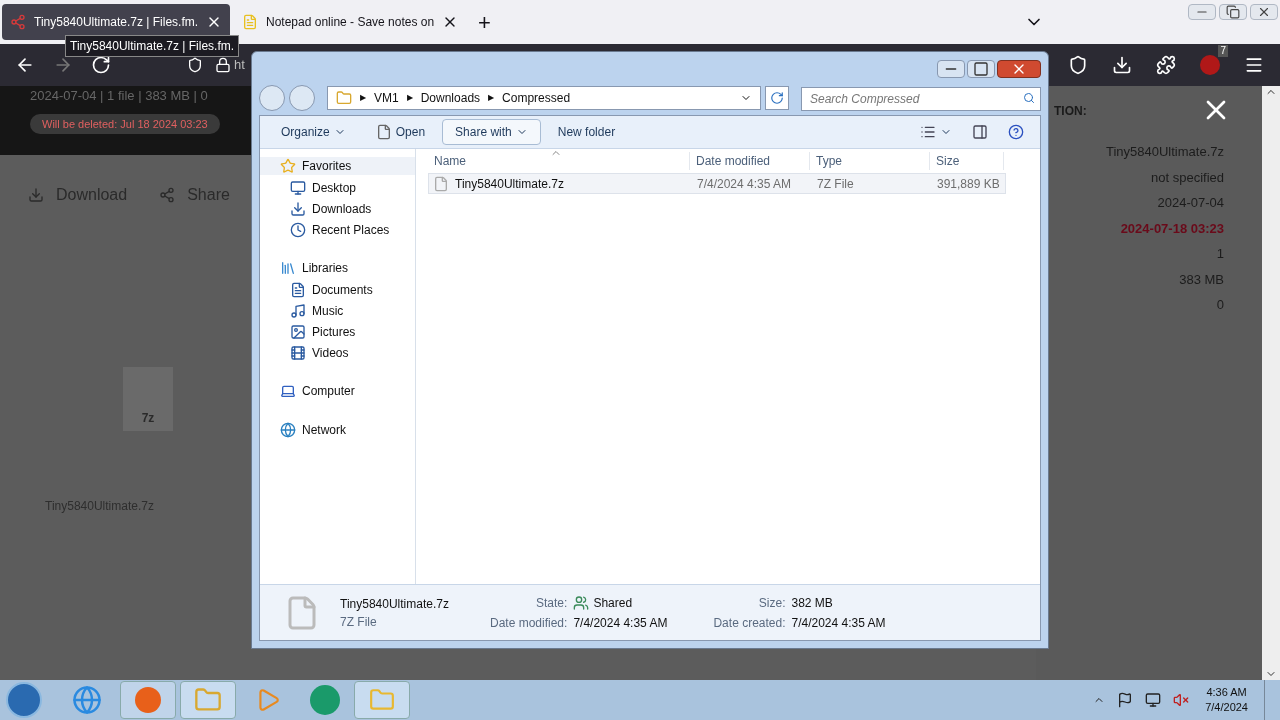 Image resolution: width=1280 pixels, height=720 pixels. I want to click on info-heading: TION:, so click(1070, 111).